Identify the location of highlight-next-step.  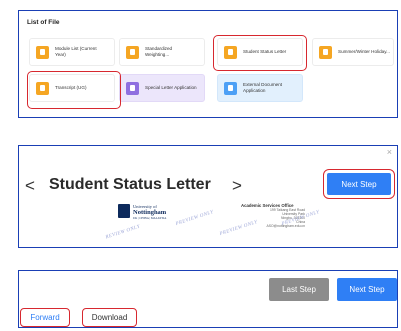
(359, 184).